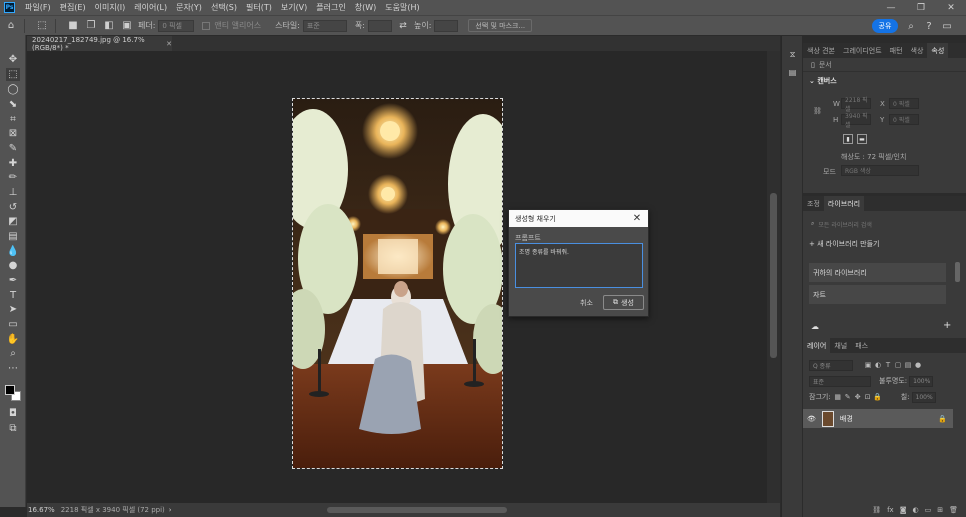 This screenshot has width=966, height=517. Describe the element at coordinates (928, 510) in the screenshot. I see `group-icon: ▭` at that location.